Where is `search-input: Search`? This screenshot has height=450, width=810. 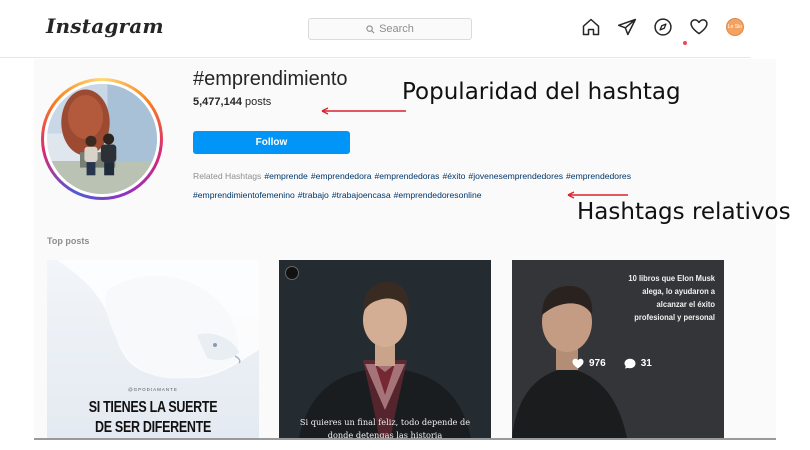
search-input: Search is located at coordinates (390, 29).